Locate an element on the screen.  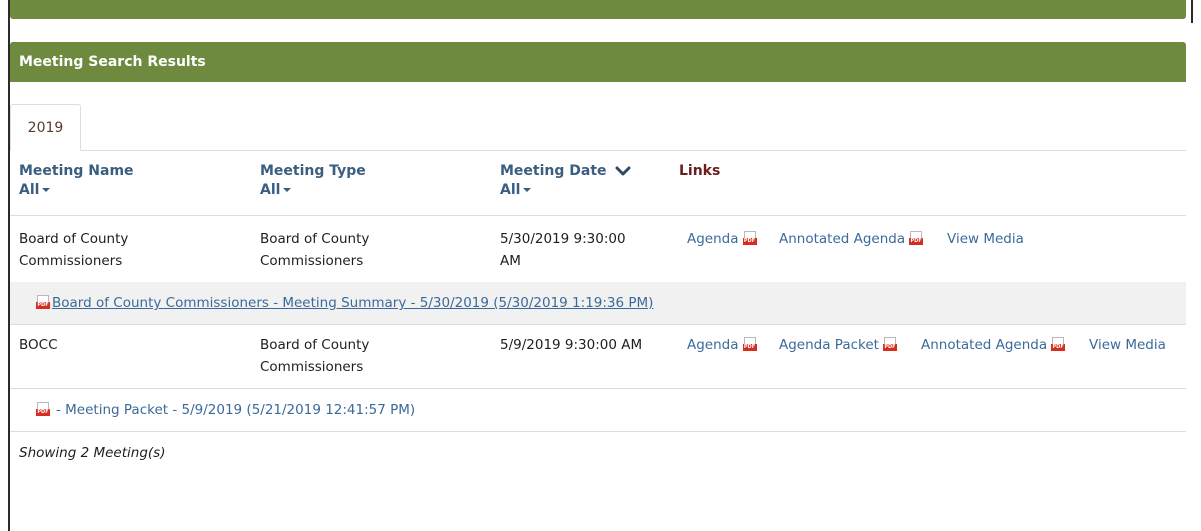
previous-panel-footer is located at coordinates (598, 9).